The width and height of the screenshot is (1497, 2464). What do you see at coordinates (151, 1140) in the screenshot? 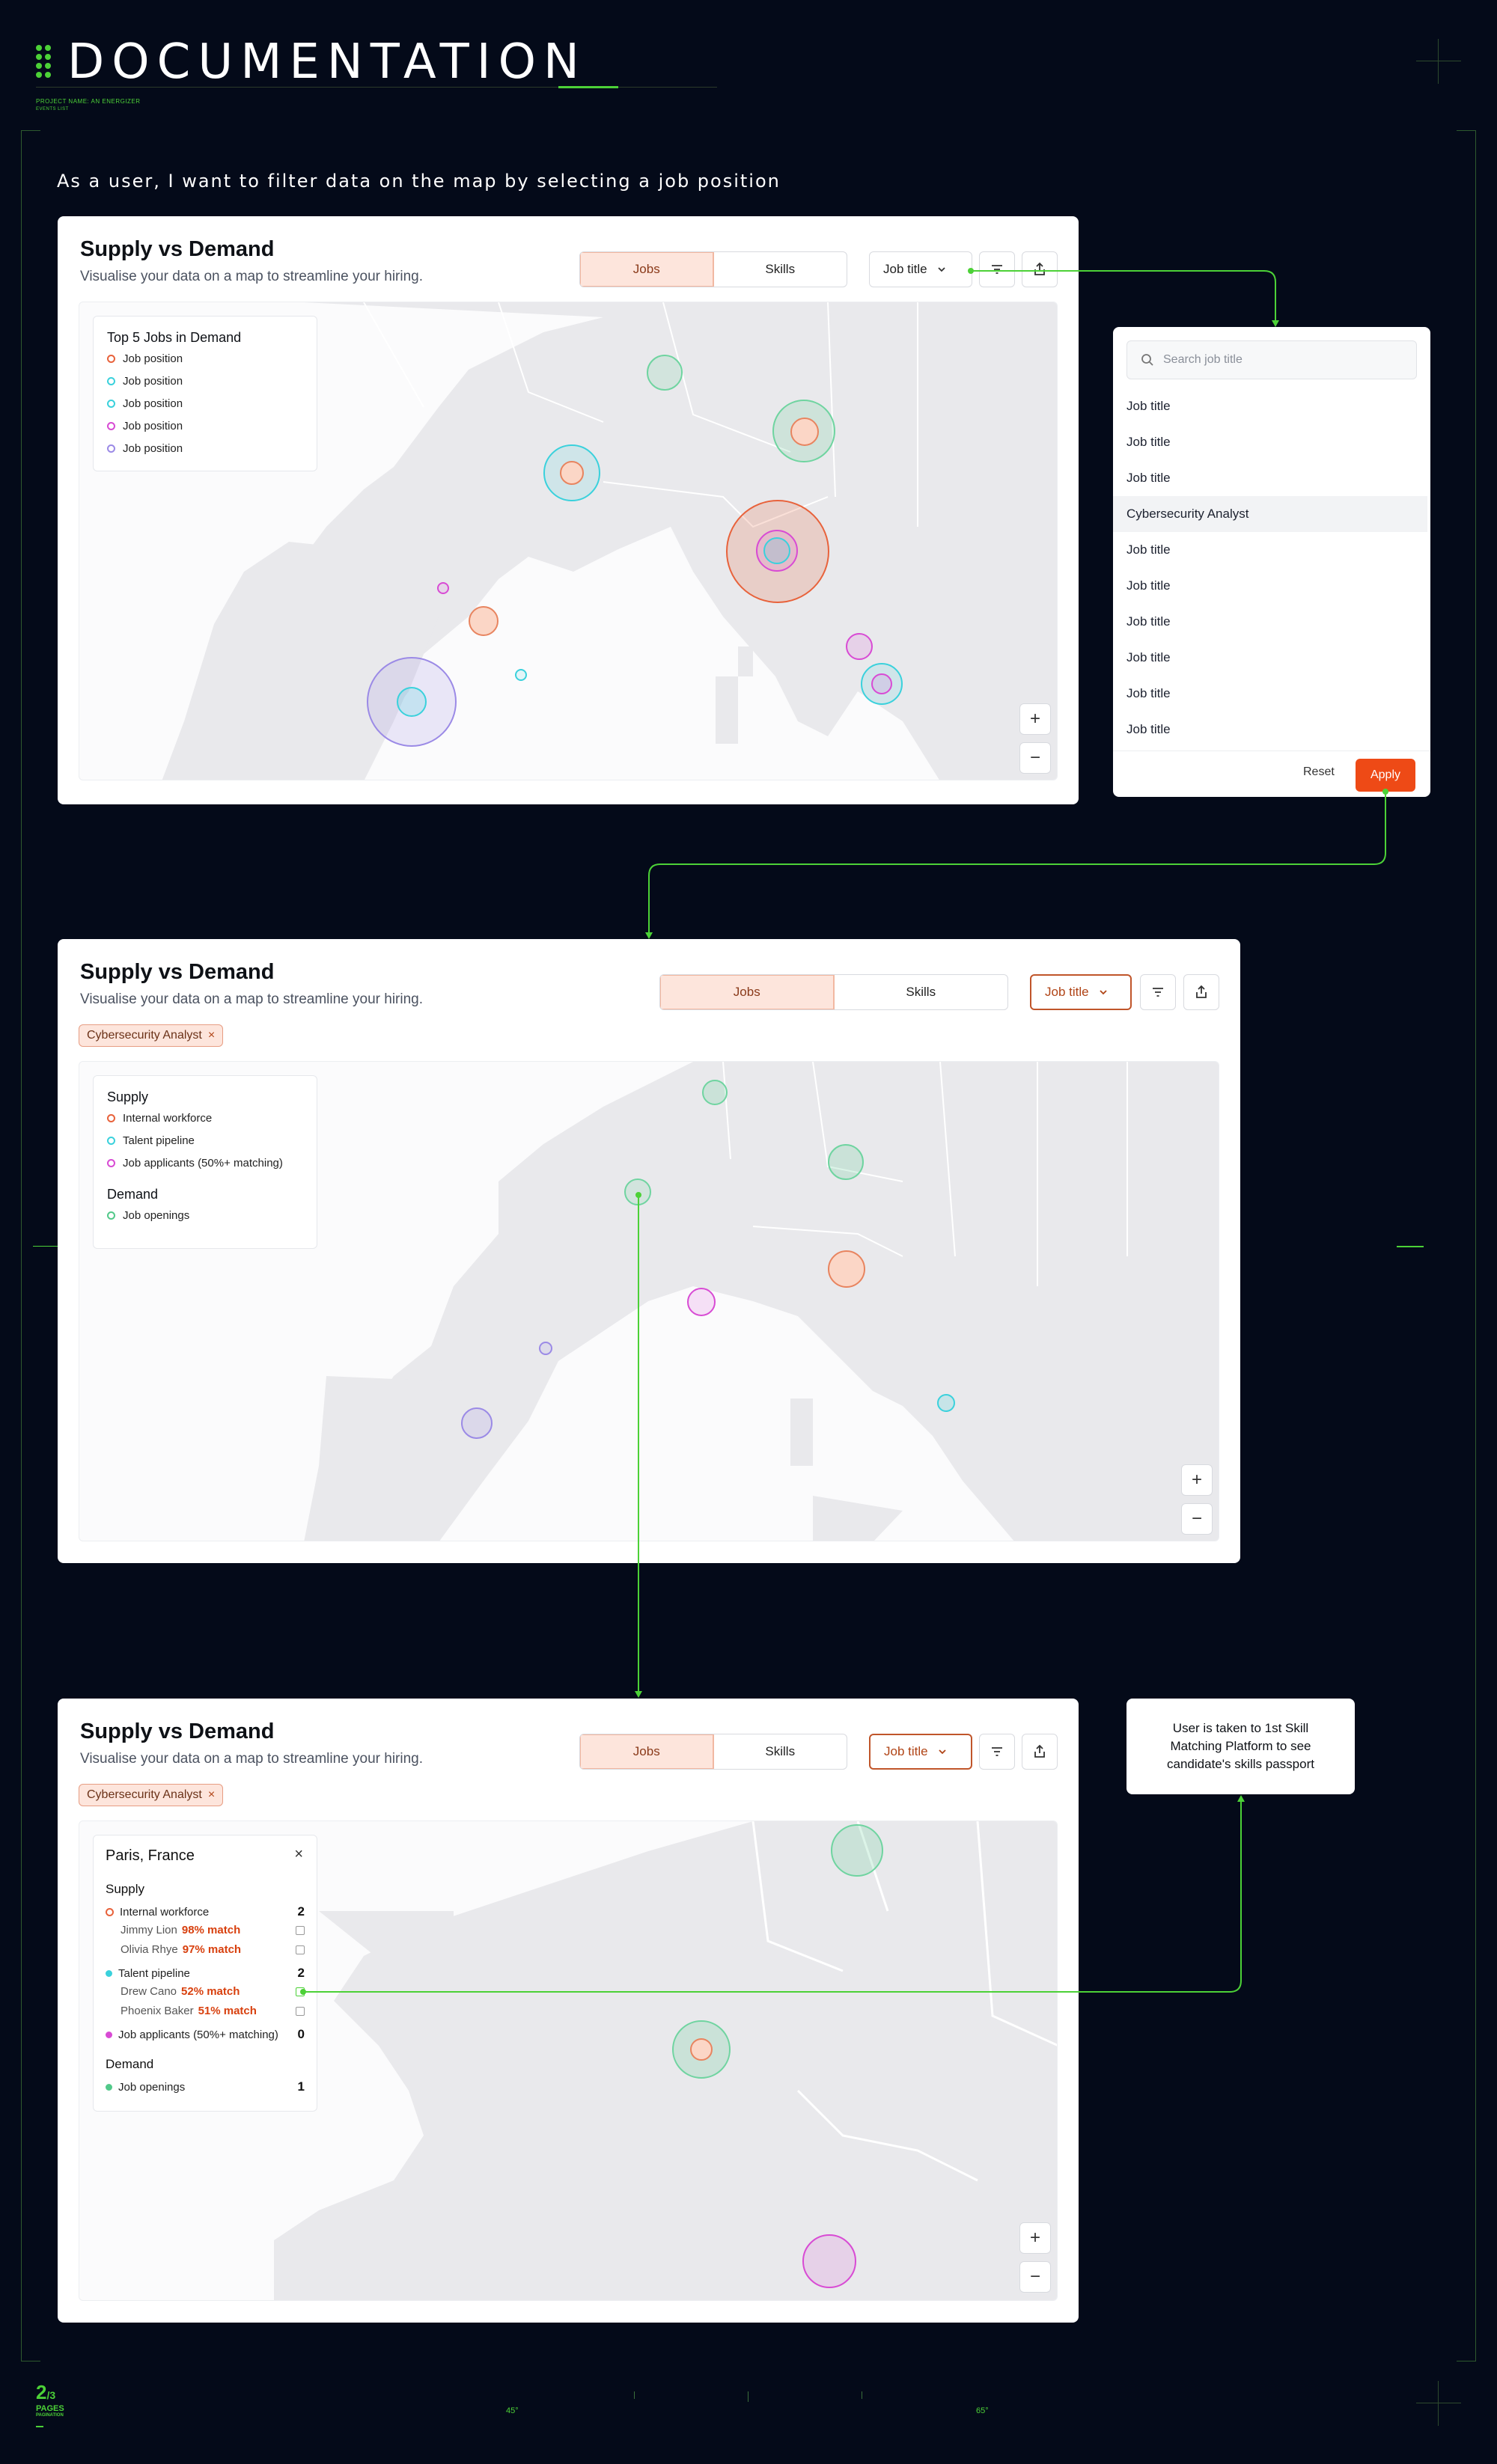
I see `legend-item: Talent pipeline` at bounding box center [151, 1140].